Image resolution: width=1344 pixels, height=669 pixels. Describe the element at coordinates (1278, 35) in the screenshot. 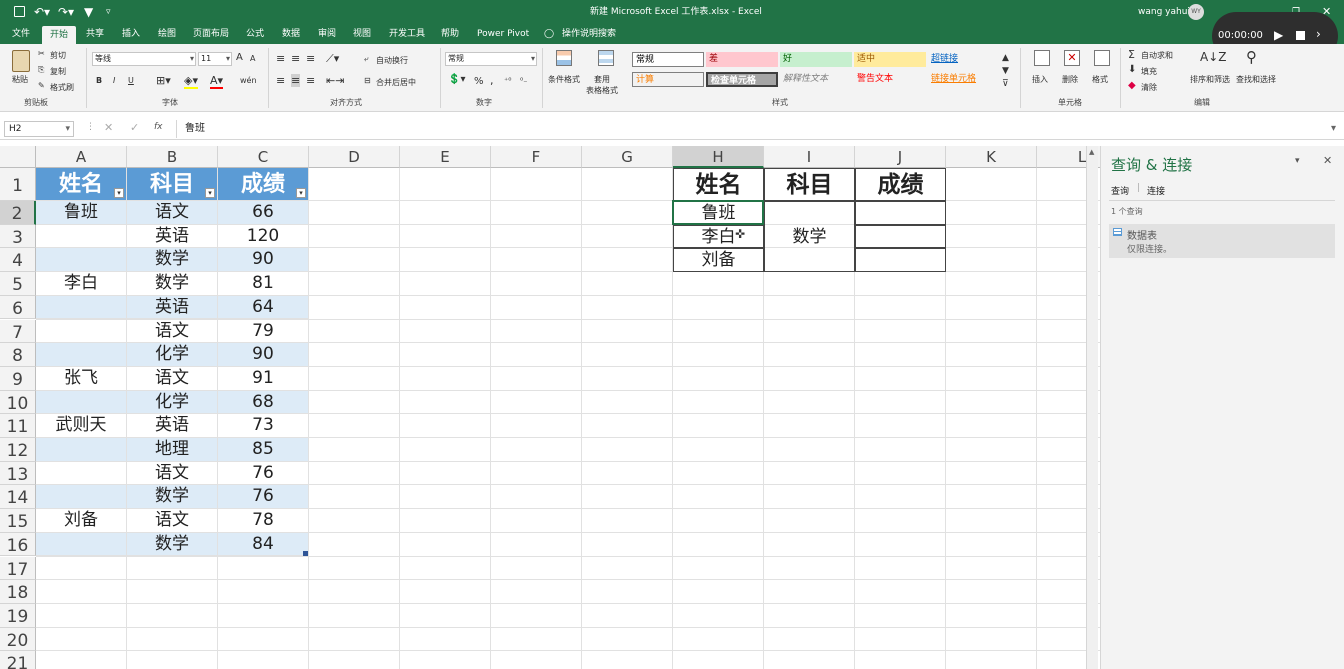

I see `play-icon: ▶` at that location.